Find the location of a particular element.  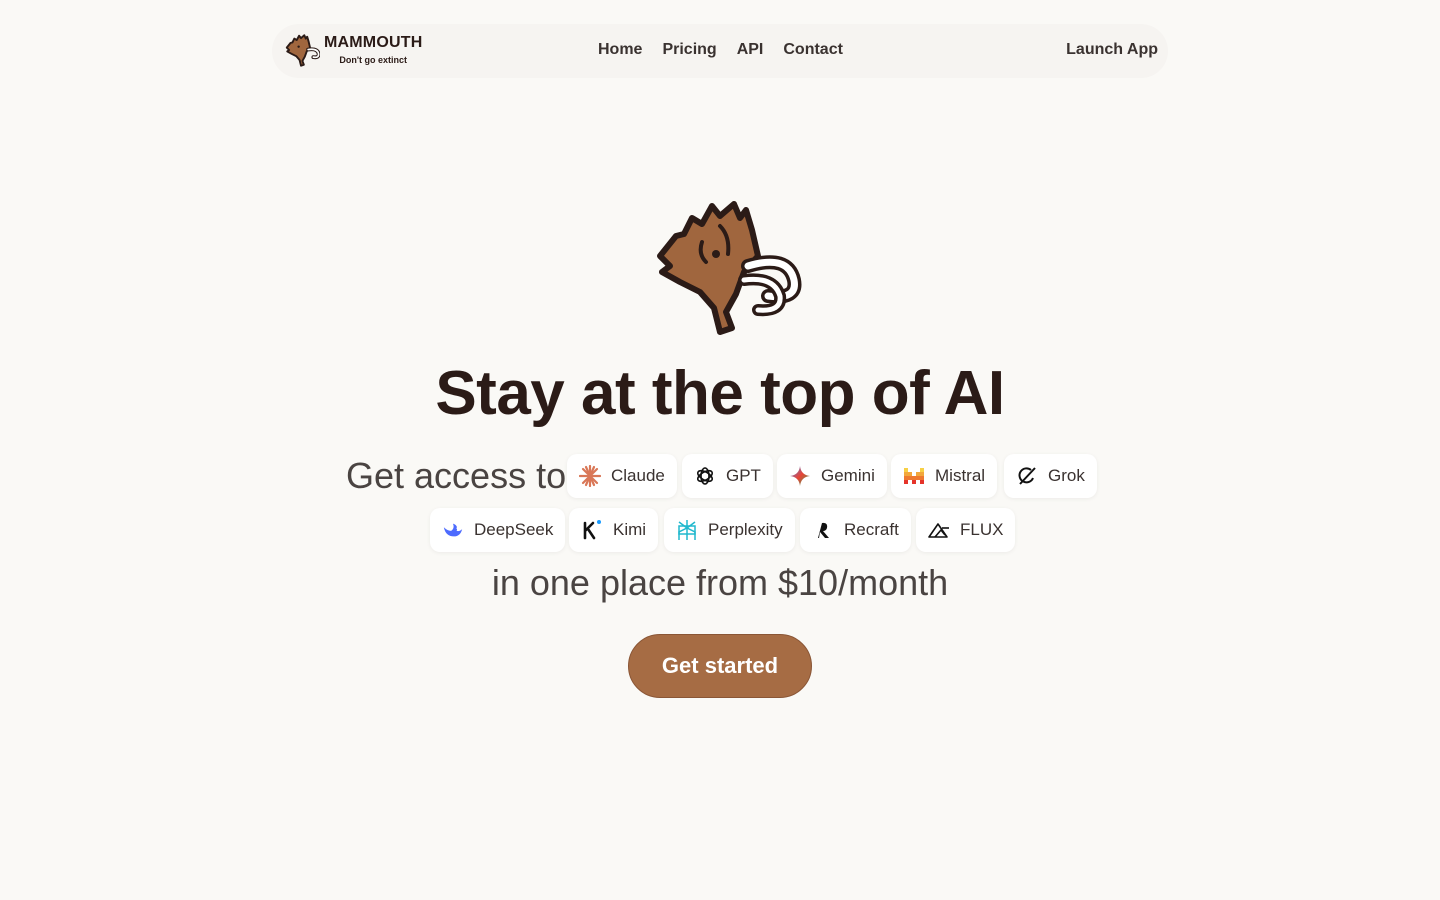

openai-logo-icon is located at coordinates (705, 476).